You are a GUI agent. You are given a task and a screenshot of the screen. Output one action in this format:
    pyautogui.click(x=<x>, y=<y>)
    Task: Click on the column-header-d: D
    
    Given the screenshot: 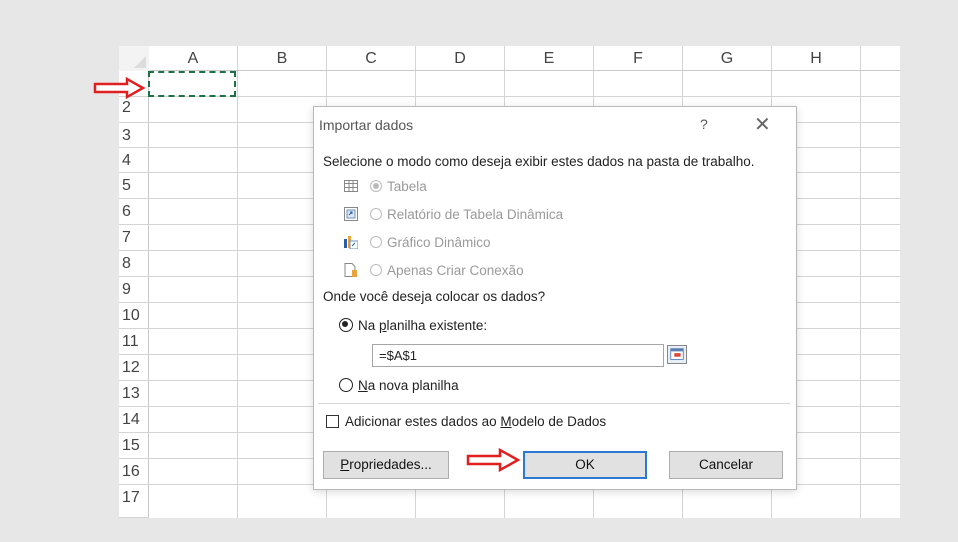 What is the action you would take?
    pyautogui.click(x=460, y=58)
    